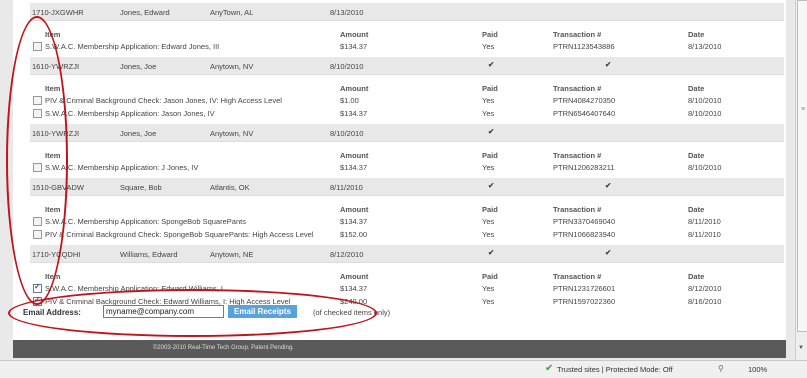 The height and width of the screenshot is (378, 807). I want to click on group-date: 8/11/2010, so click(346, 187).